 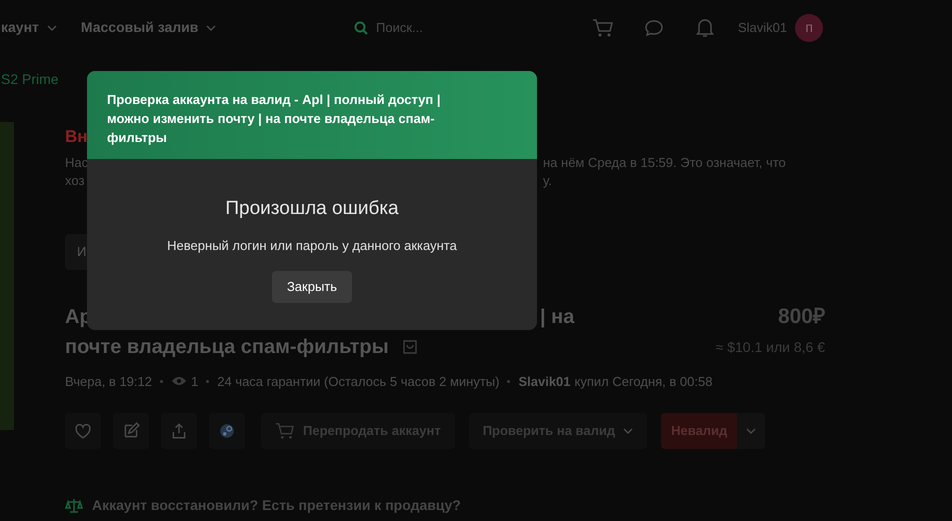 I want to click on steam-button, so click(x=227, y=431).